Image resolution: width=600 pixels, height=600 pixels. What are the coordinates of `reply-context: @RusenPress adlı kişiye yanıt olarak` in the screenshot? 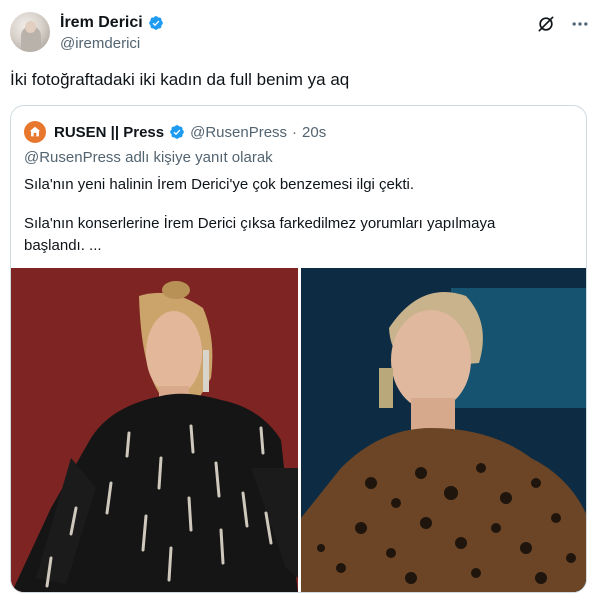 It's located at (148, 157).